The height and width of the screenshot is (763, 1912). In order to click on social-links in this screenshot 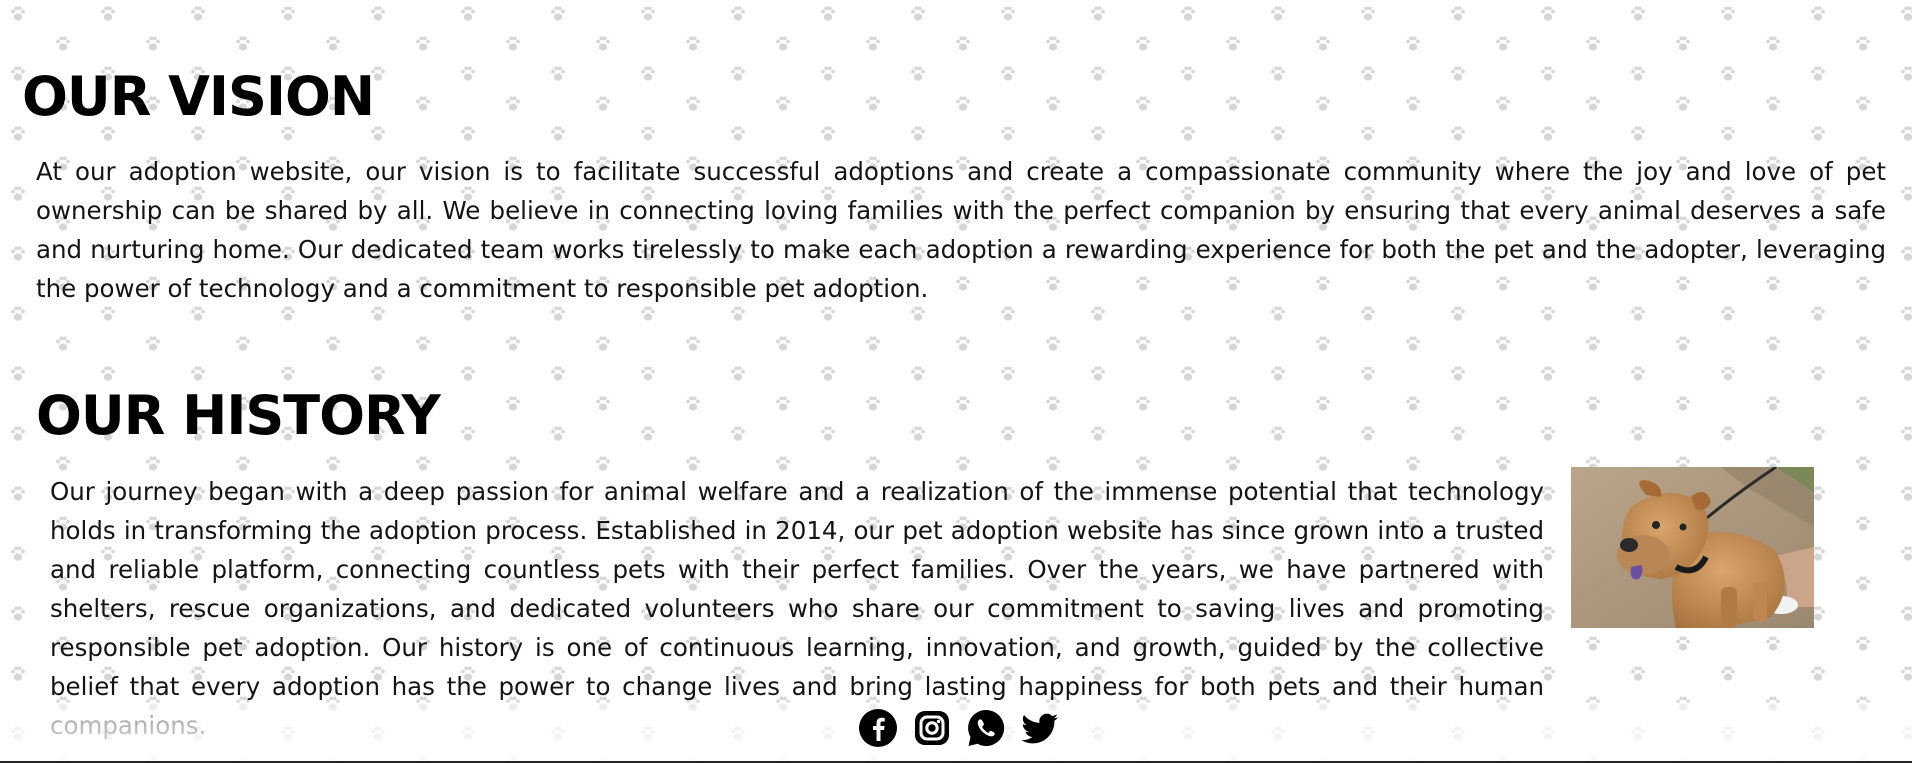, I will do `click(959, 728)`.